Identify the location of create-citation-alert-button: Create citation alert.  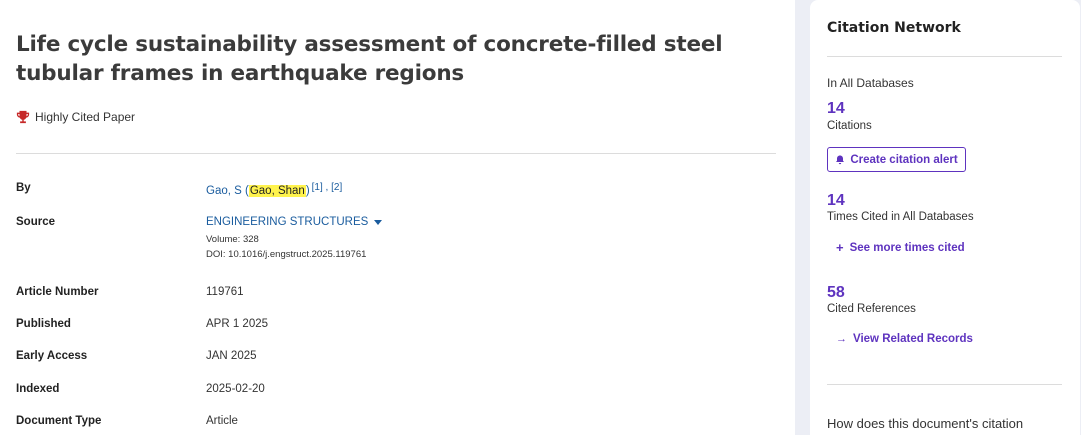
(896, 159).